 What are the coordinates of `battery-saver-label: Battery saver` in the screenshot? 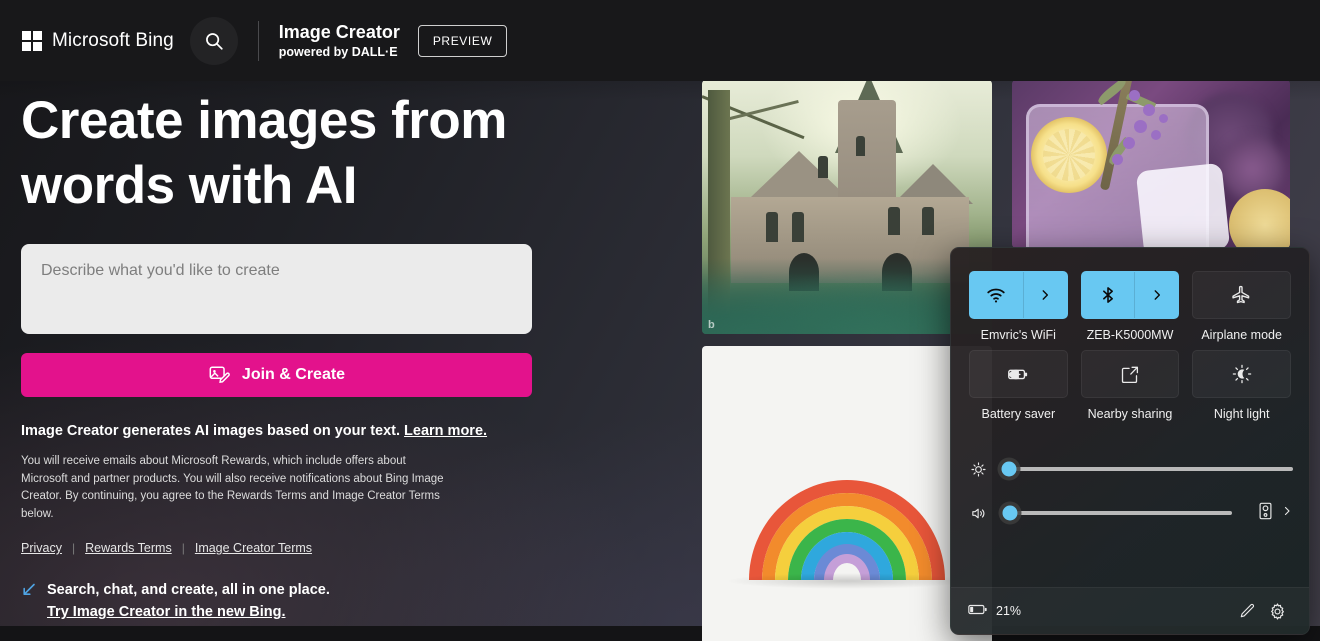 It's located at (1018, 414).